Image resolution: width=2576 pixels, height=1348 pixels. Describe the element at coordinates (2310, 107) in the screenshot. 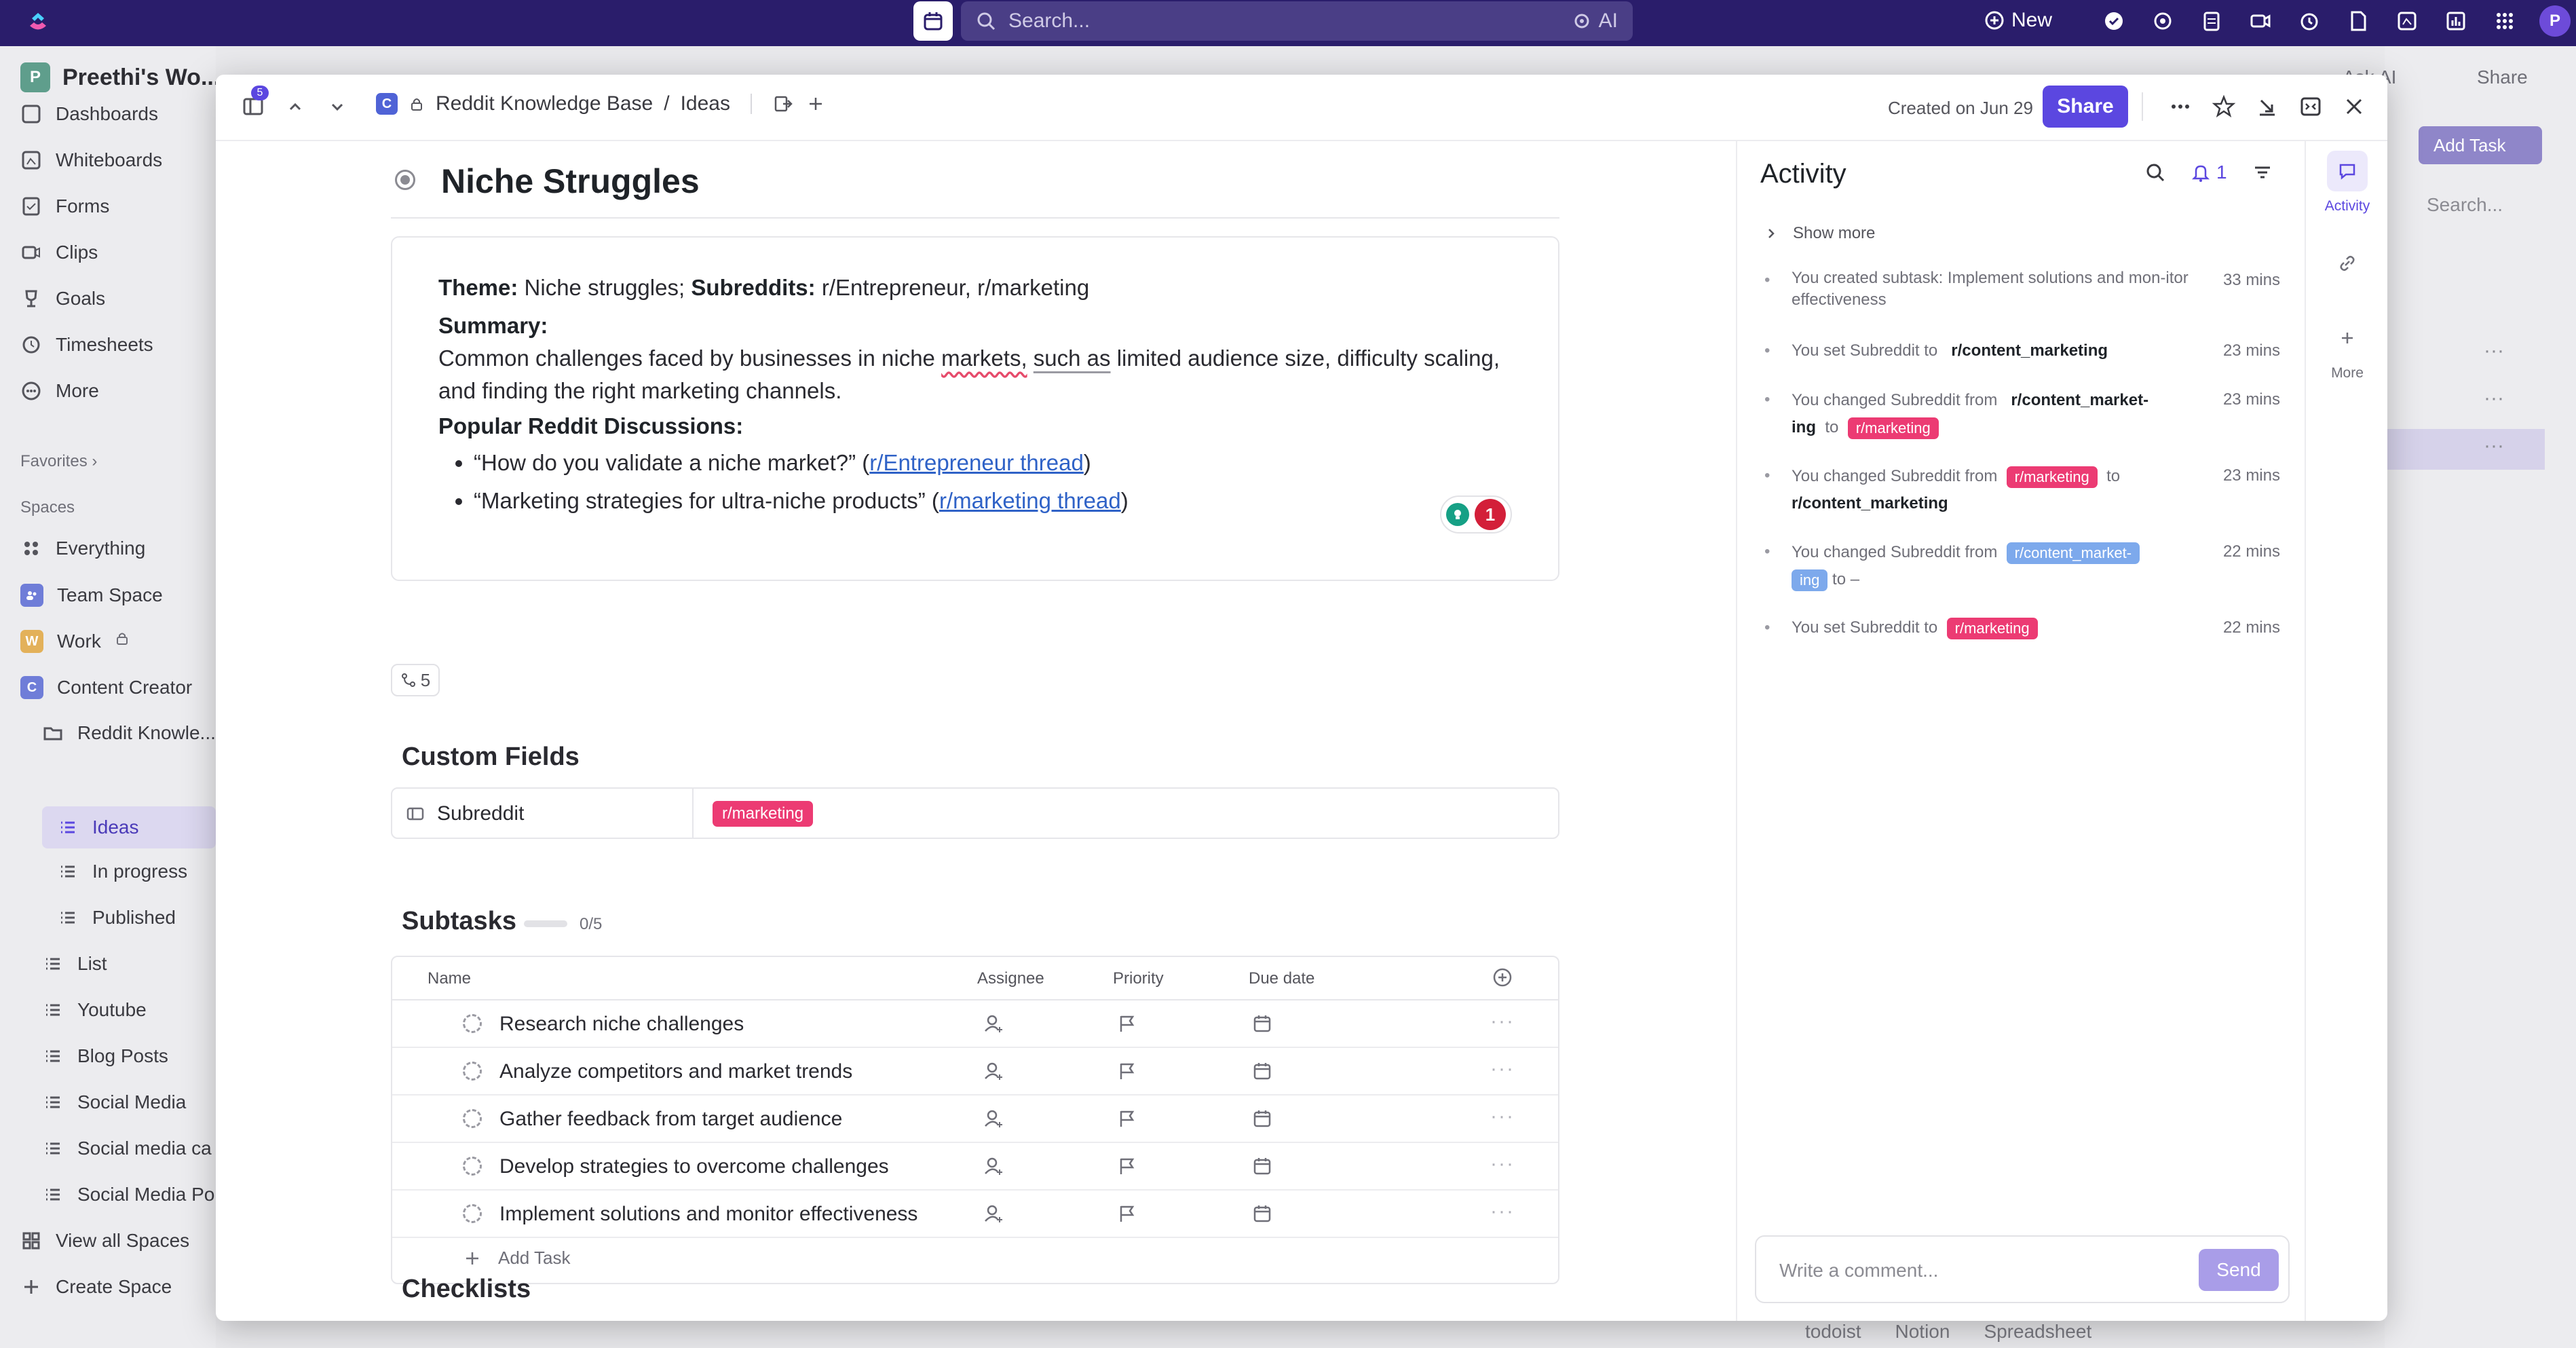

I see `expand-icon` at that location.